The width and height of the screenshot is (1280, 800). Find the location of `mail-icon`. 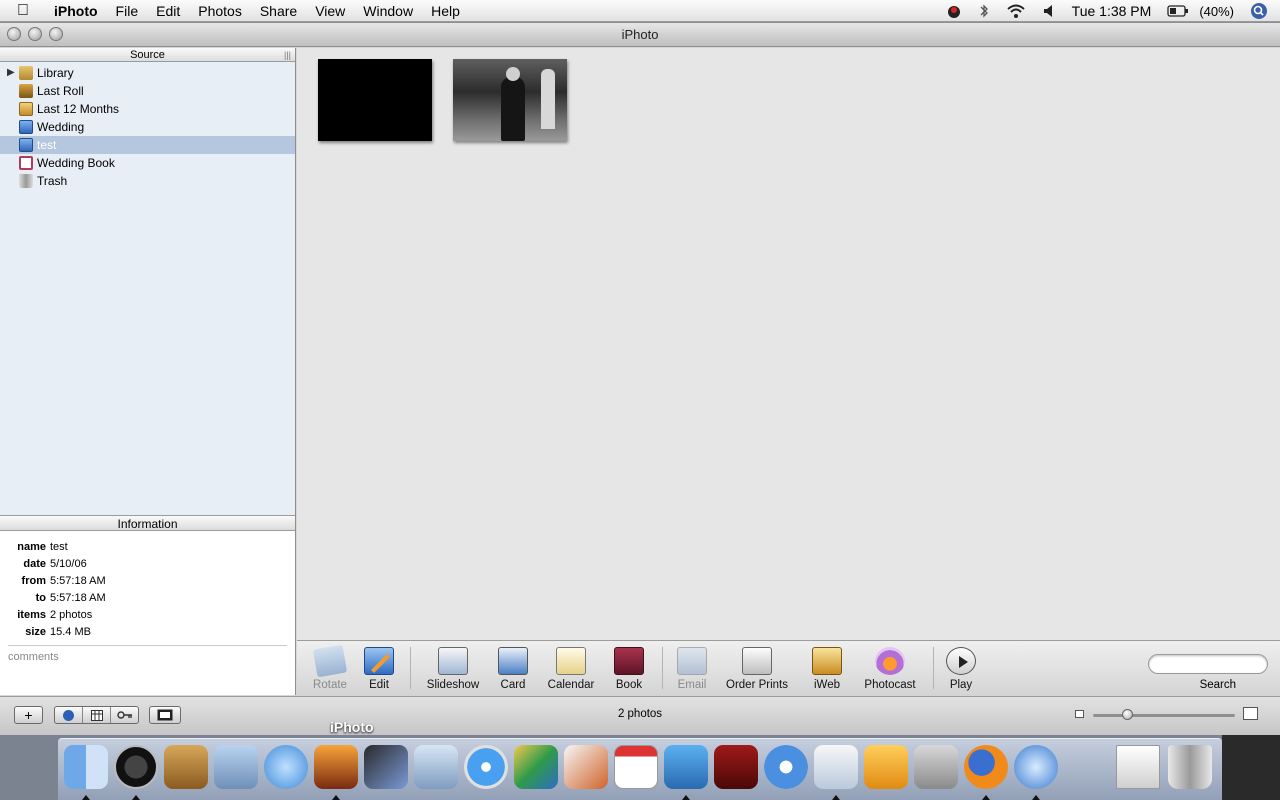

mail-icon is located at coordinates (236, 767).